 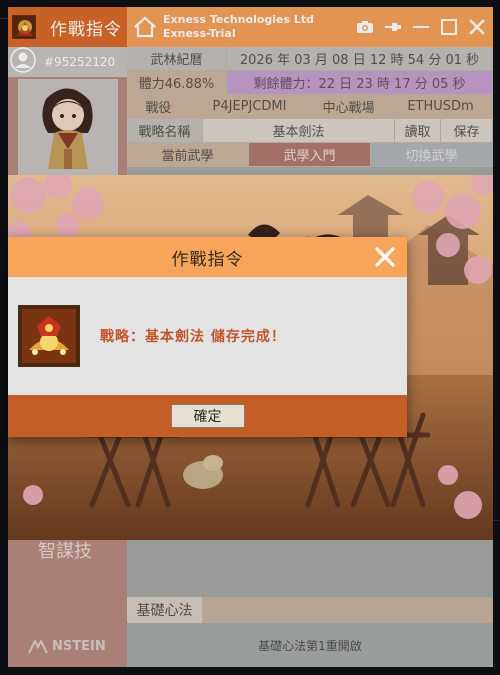 I want to click on close-icon, so click(x=385, y=257).